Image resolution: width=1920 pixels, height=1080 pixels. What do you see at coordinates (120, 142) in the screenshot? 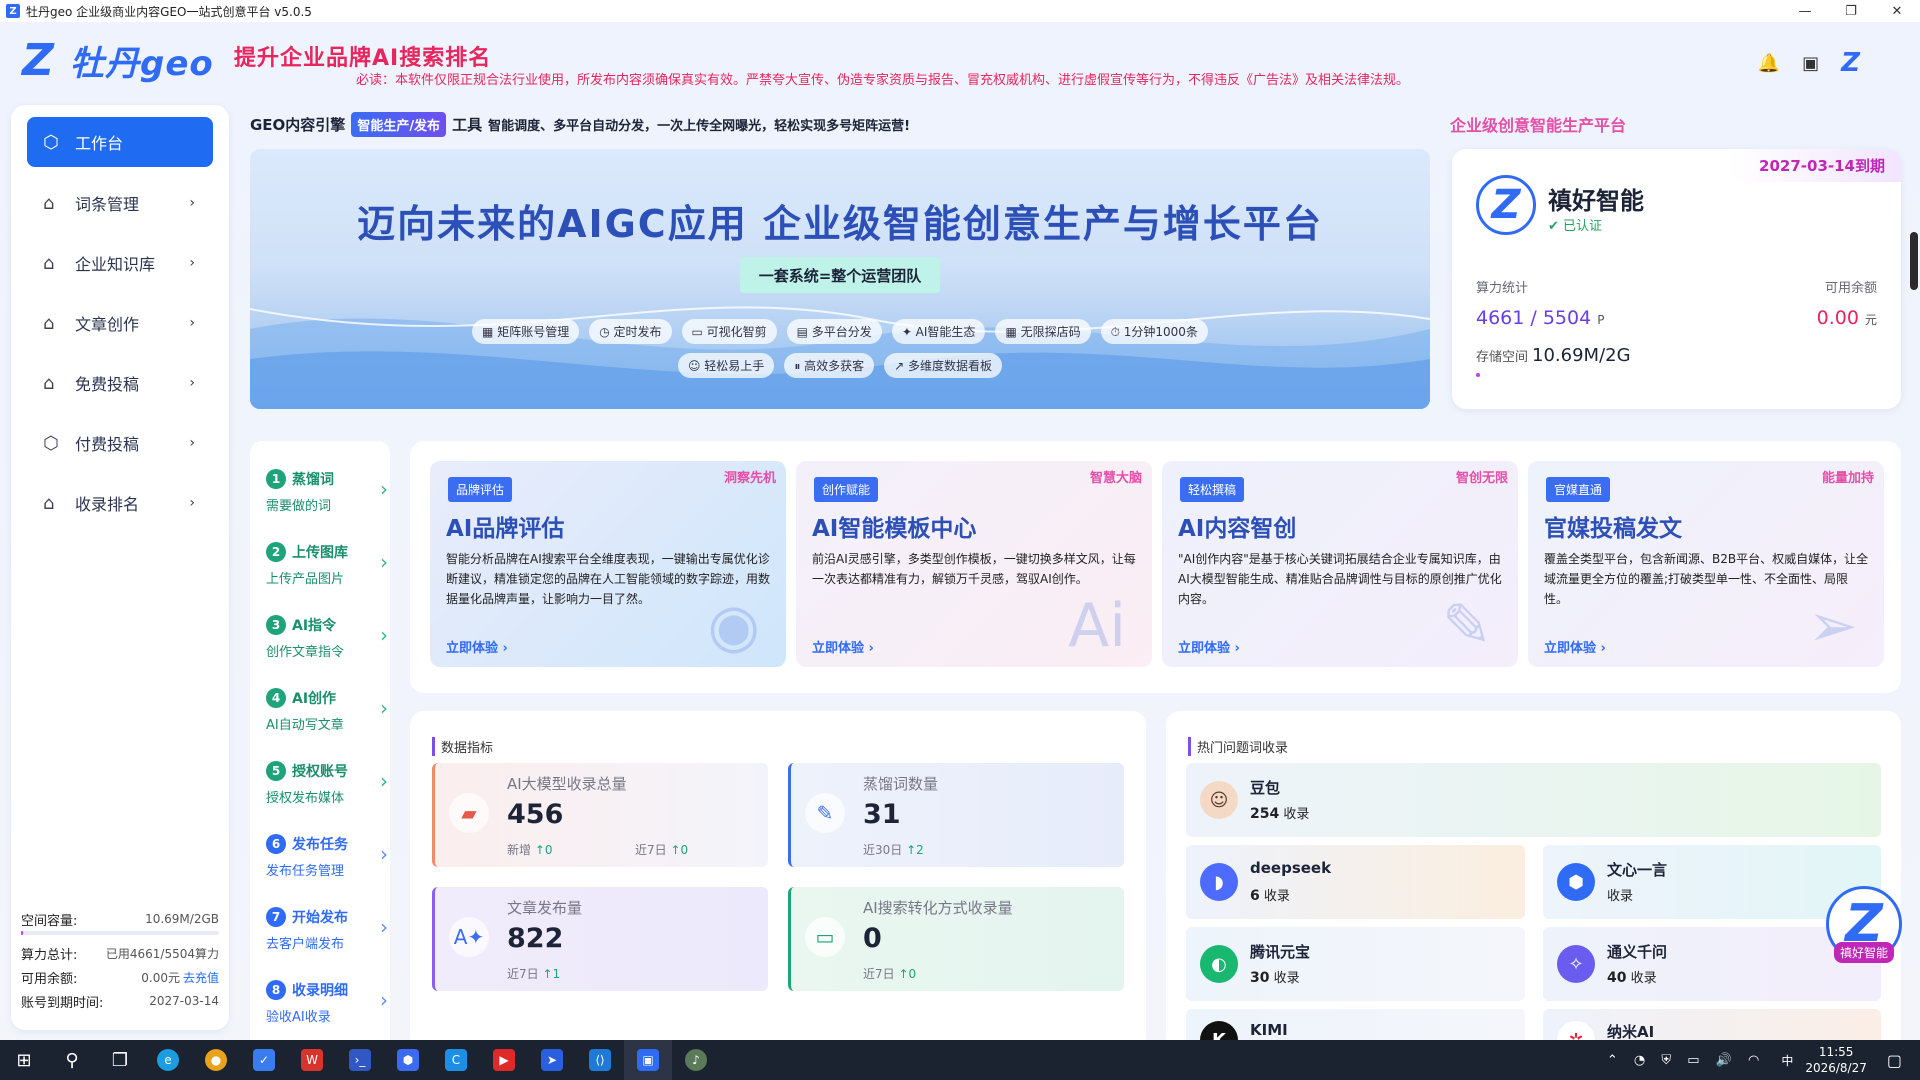
I see `sidebar-item-workbench: ⬡ 工作台` at bounding box center [120, 142].